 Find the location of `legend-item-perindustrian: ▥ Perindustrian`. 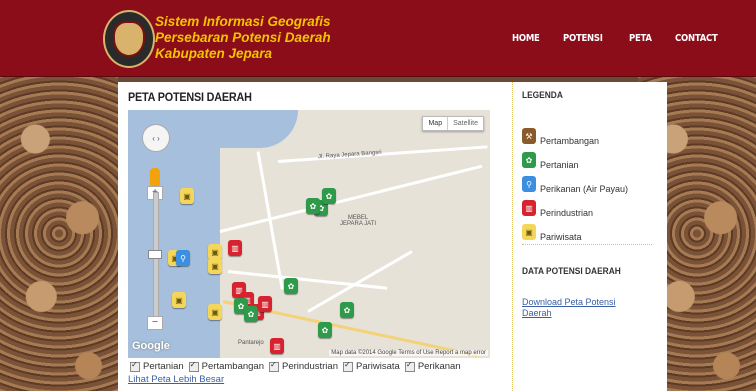

legend-item-perindustrian: ▥ Perindustrian is located at coordinates (558, 209).